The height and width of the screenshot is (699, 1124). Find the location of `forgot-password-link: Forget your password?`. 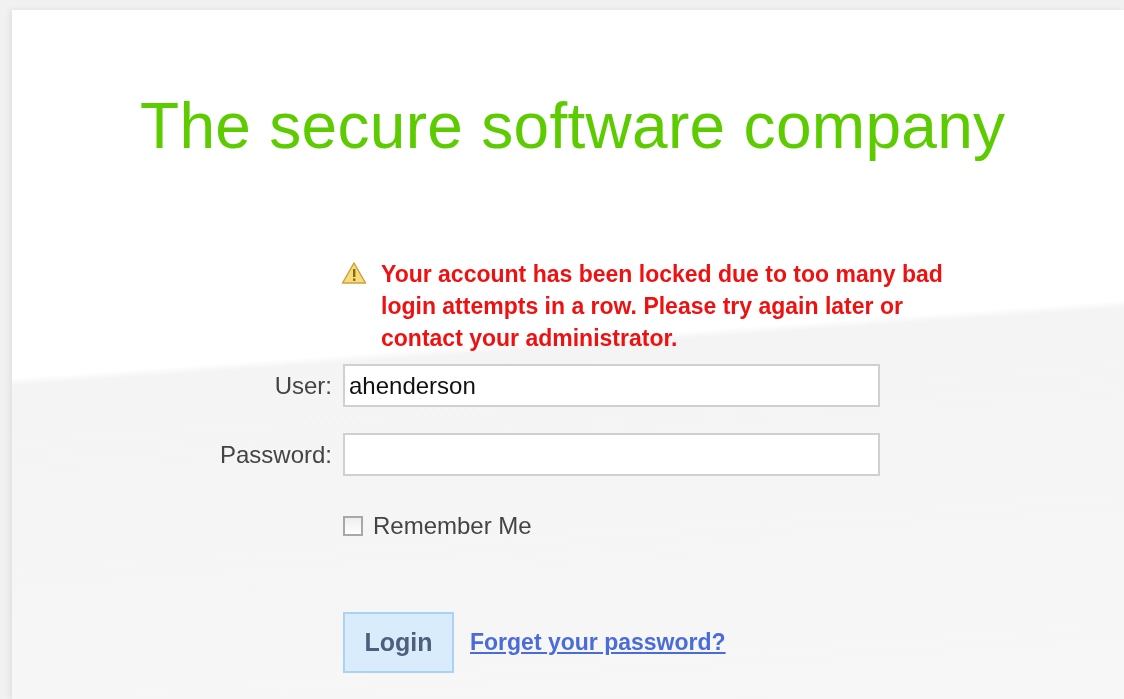

forgot-password-link: Forget your password? is located at coordinates (598, 642).